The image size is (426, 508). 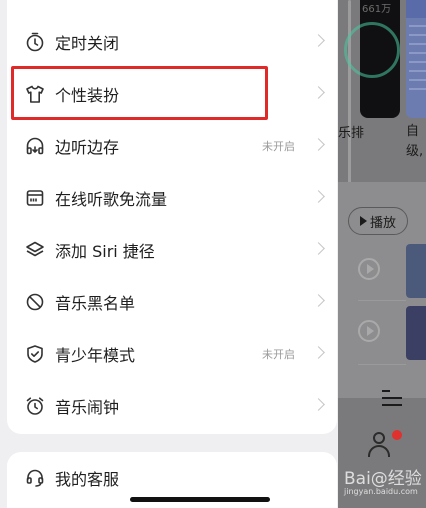 I want to click on background-chart-card, so click(x=416, y=59).